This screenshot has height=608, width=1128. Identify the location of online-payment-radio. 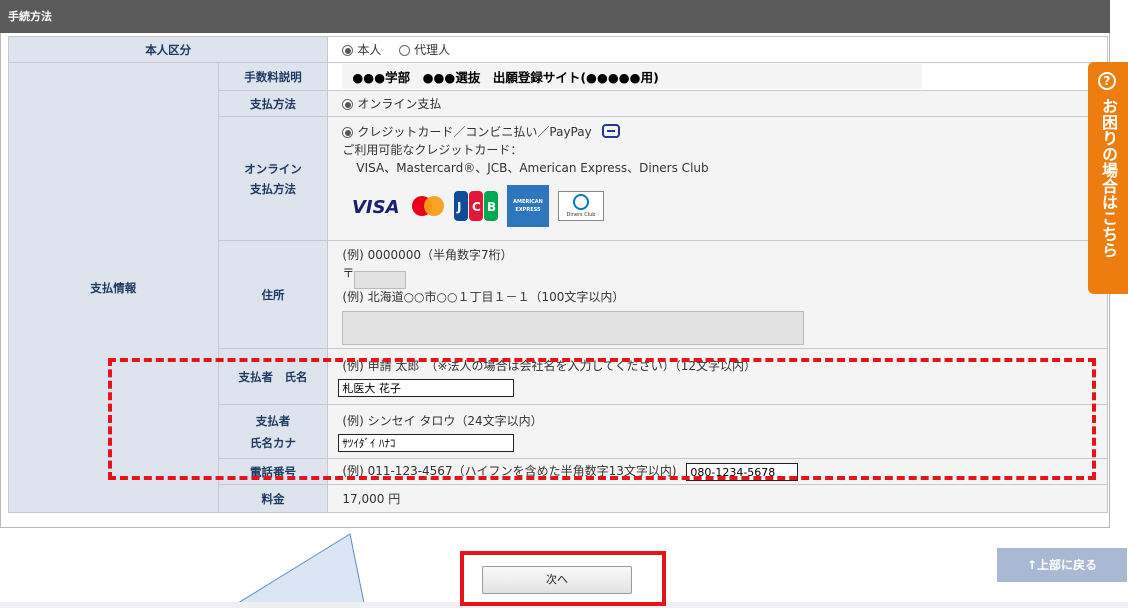
(348, 104).